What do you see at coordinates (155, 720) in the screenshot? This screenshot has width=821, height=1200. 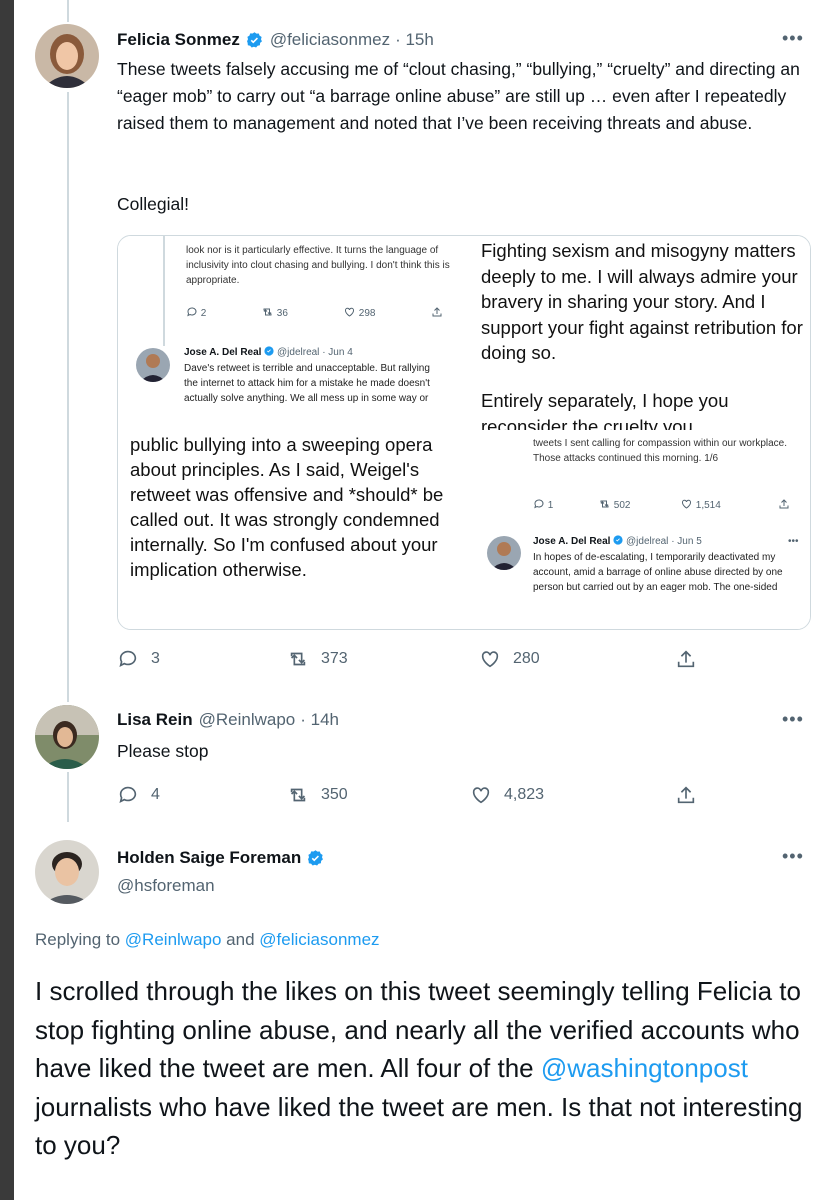 I see `author-name: Lisa Rein` at bounding box center [155, 720].